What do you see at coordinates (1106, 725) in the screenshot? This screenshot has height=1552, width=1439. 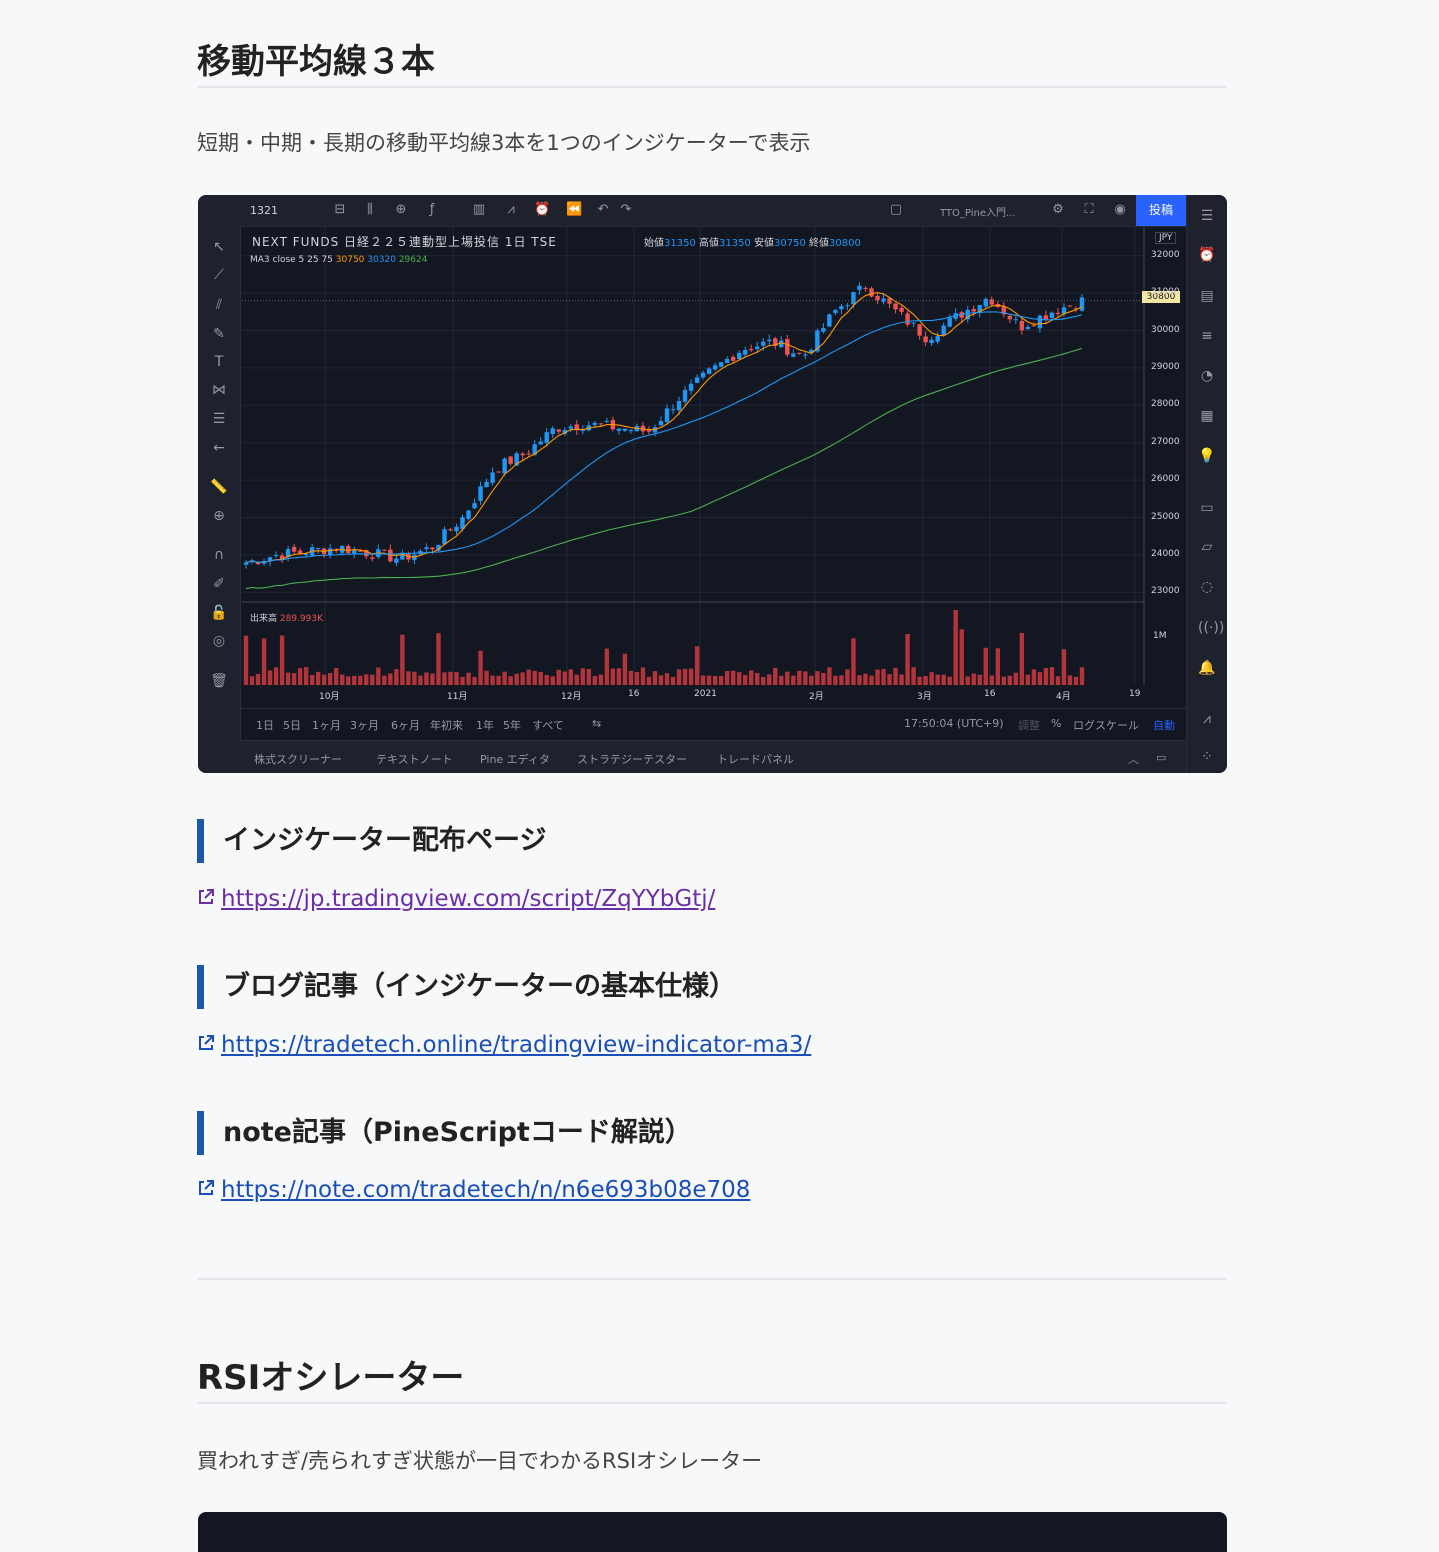 I see `scale-log: ログスケール` at bounding box center [1106, 725].